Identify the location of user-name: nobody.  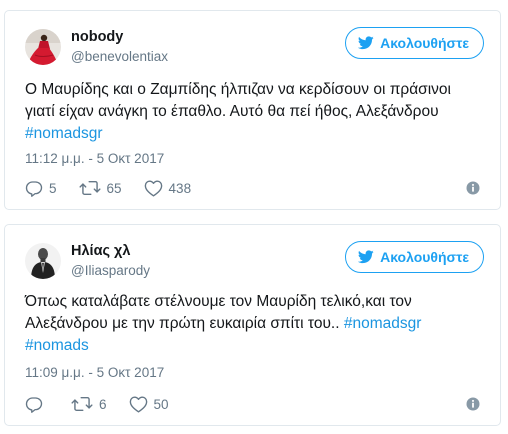
(97, 37).